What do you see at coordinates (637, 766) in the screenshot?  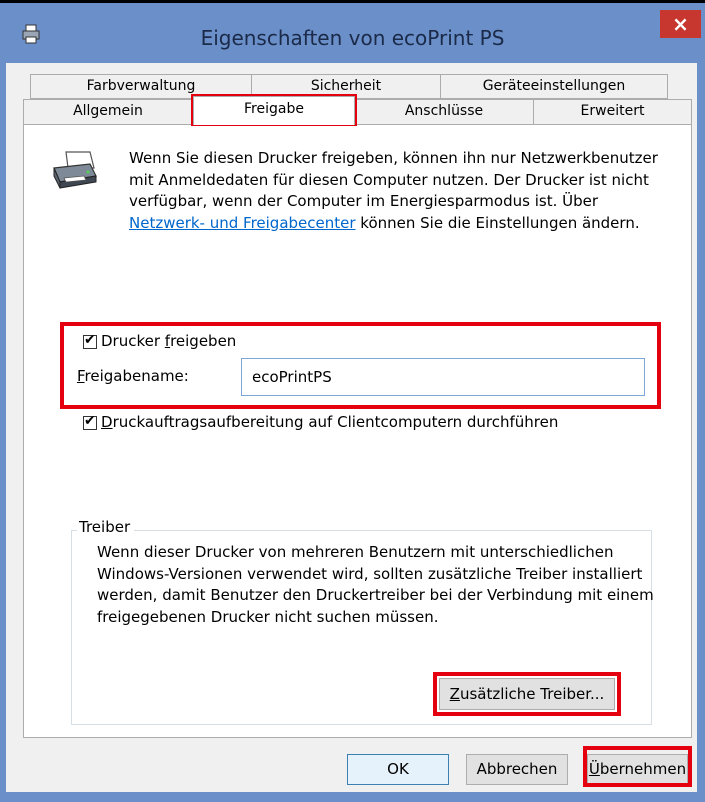 I see `highlight-apply-button` at bounding box center [637, 766].